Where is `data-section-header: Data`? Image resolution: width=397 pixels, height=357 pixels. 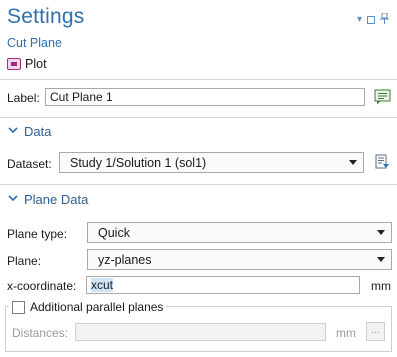
data-section-header: Data is located at coordinates (198, 131).